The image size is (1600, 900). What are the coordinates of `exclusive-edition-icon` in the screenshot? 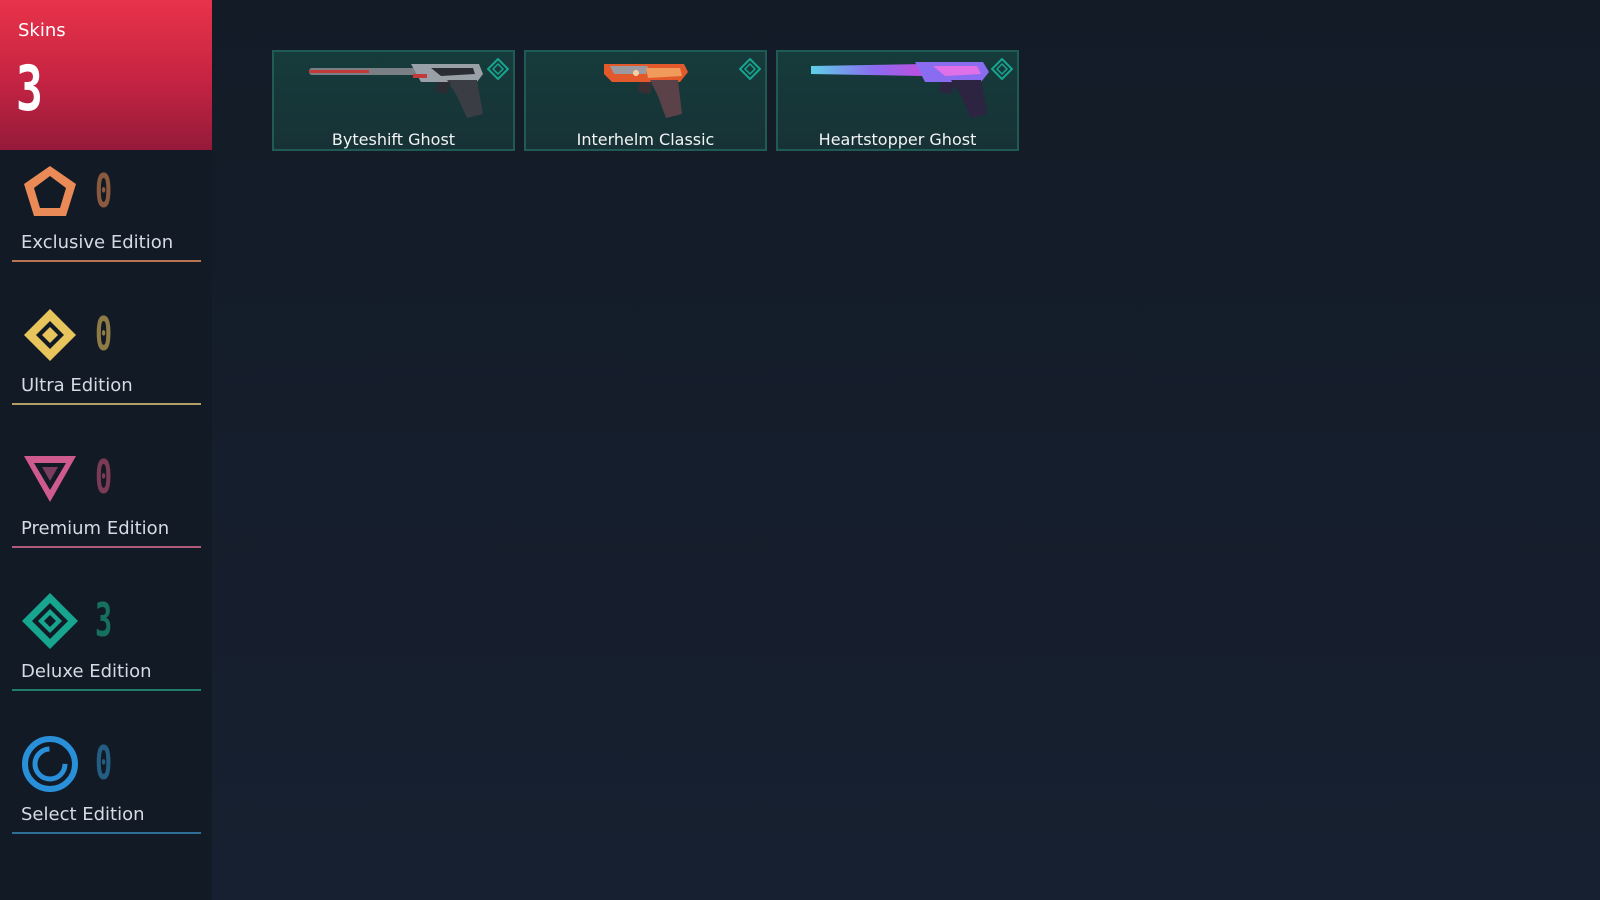 It's located at (50, 192).